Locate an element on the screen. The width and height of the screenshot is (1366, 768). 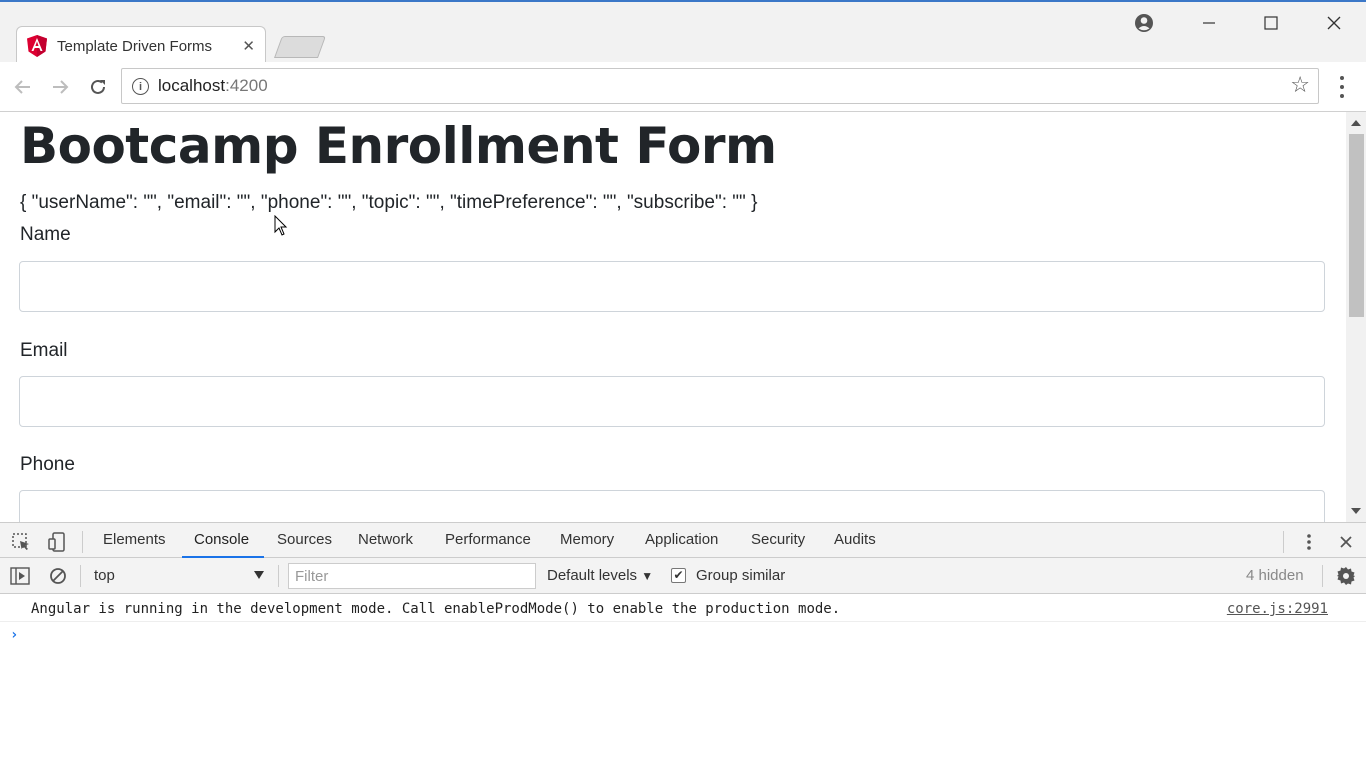
console-settings-gear-icon is located at coordinates (1346, 576).